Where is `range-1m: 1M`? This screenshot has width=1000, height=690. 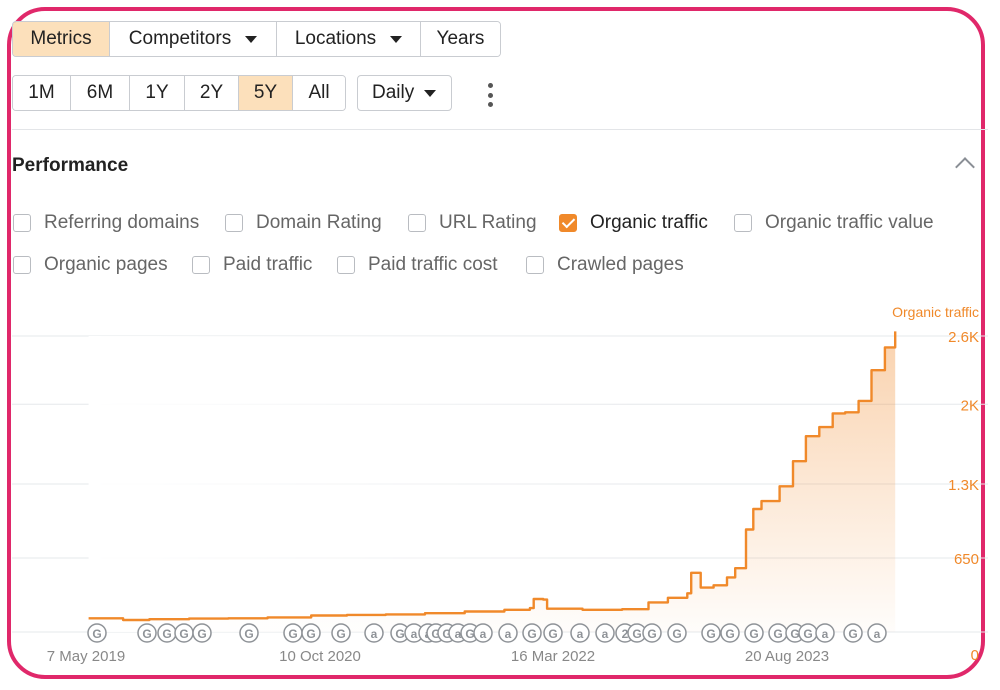
range-1m: 1M is located at coordinates (42, 93).